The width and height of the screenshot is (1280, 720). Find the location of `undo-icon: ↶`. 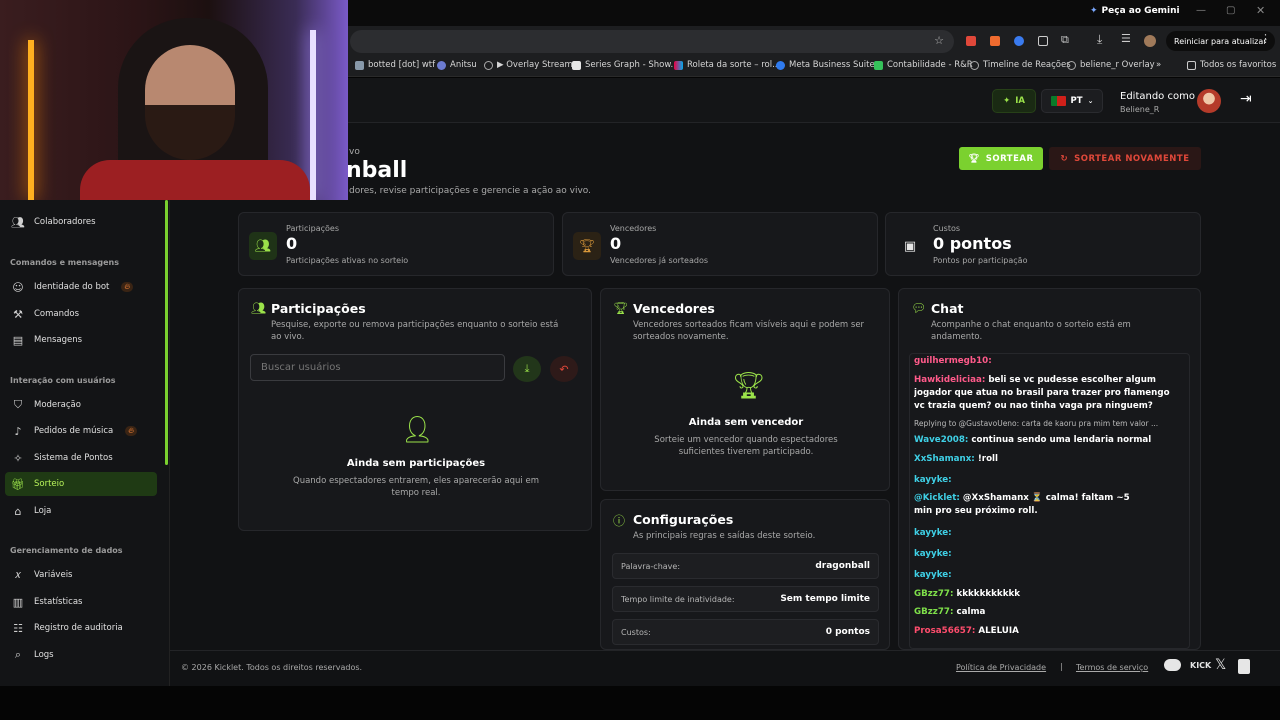

undo-icon: ↶ is located at coordinates (564, 369).